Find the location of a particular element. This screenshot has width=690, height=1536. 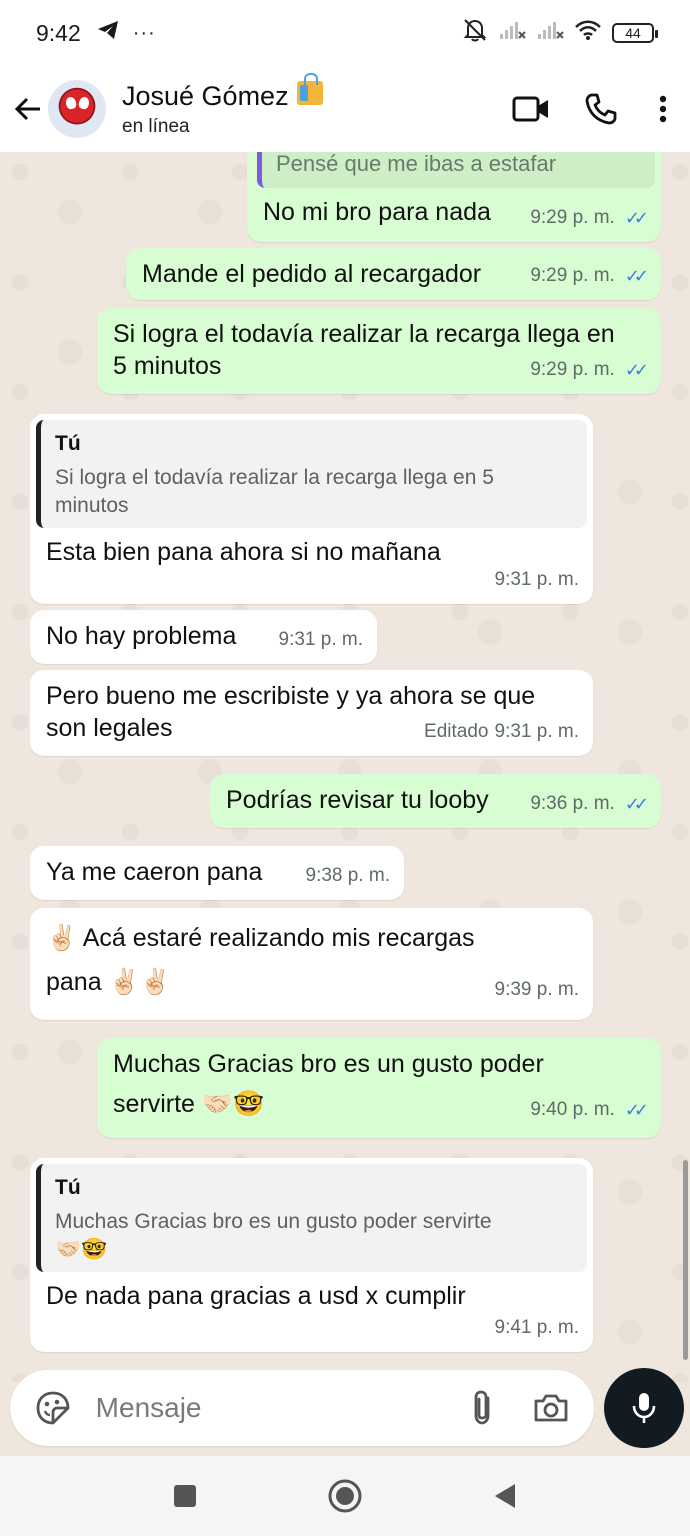

message-meta: Editado 9:31 p. m. is located at coordinates (501, 732).